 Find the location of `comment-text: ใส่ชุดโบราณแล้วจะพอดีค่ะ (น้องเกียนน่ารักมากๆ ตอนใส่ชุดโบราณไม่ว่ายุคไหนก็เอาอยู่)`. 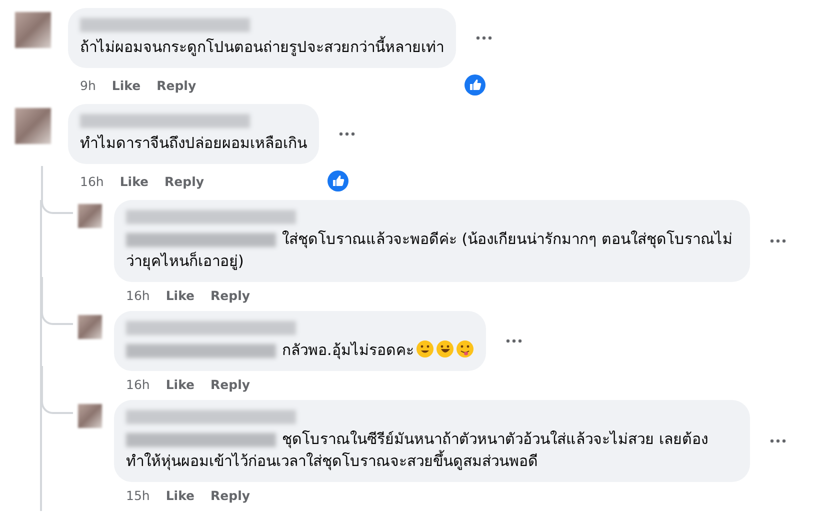

comment-text: ใส่ชุดโบราณแล้วจะพอดีค่ะ (น้องเกียนน่ารักมากๆ ตอนใส่ชุดโบราณไม่ว่ายุคไหนก็เอาอยู่) is located at coordinates (430, 250).